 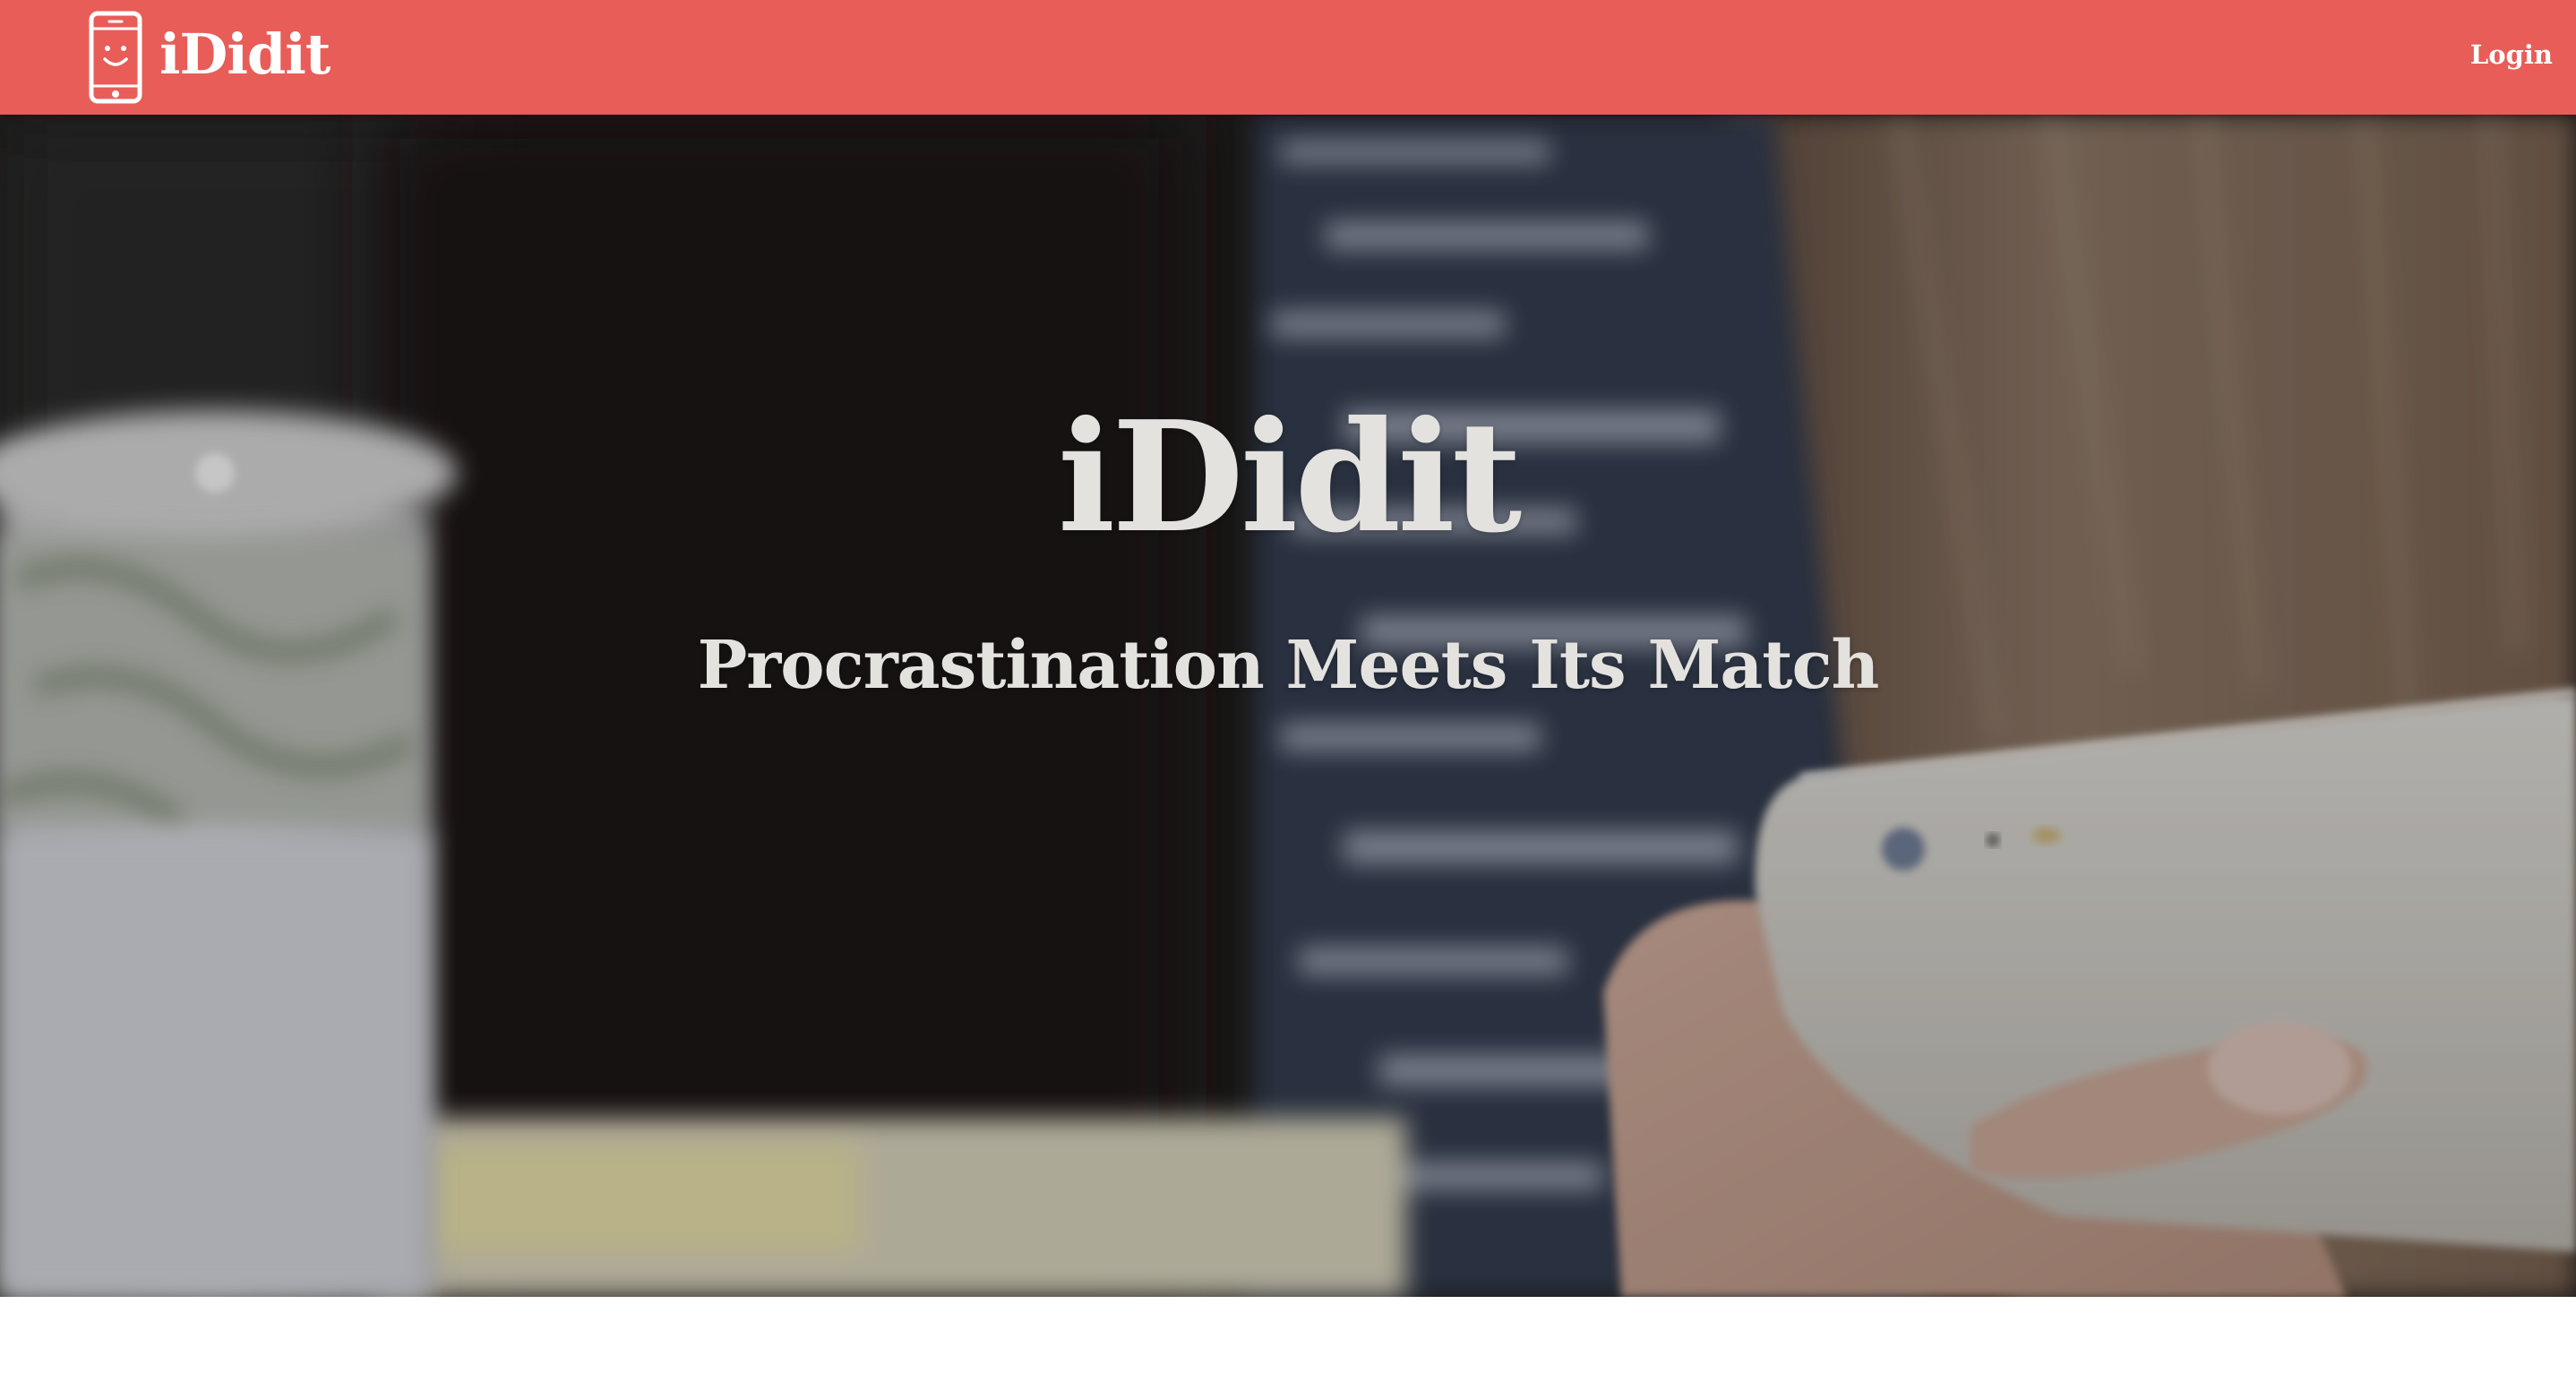 I want to click on brand-name: iDidit, so click(x=245, y=54).